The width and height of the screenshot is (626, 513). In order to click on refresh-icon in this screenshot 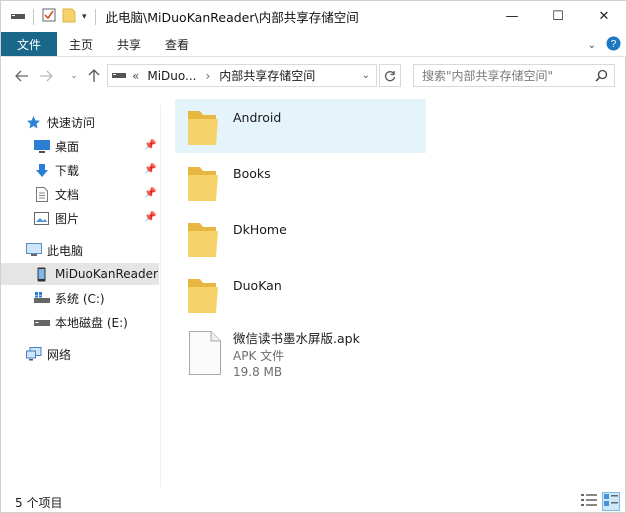, I will do `click(390, 75)`.